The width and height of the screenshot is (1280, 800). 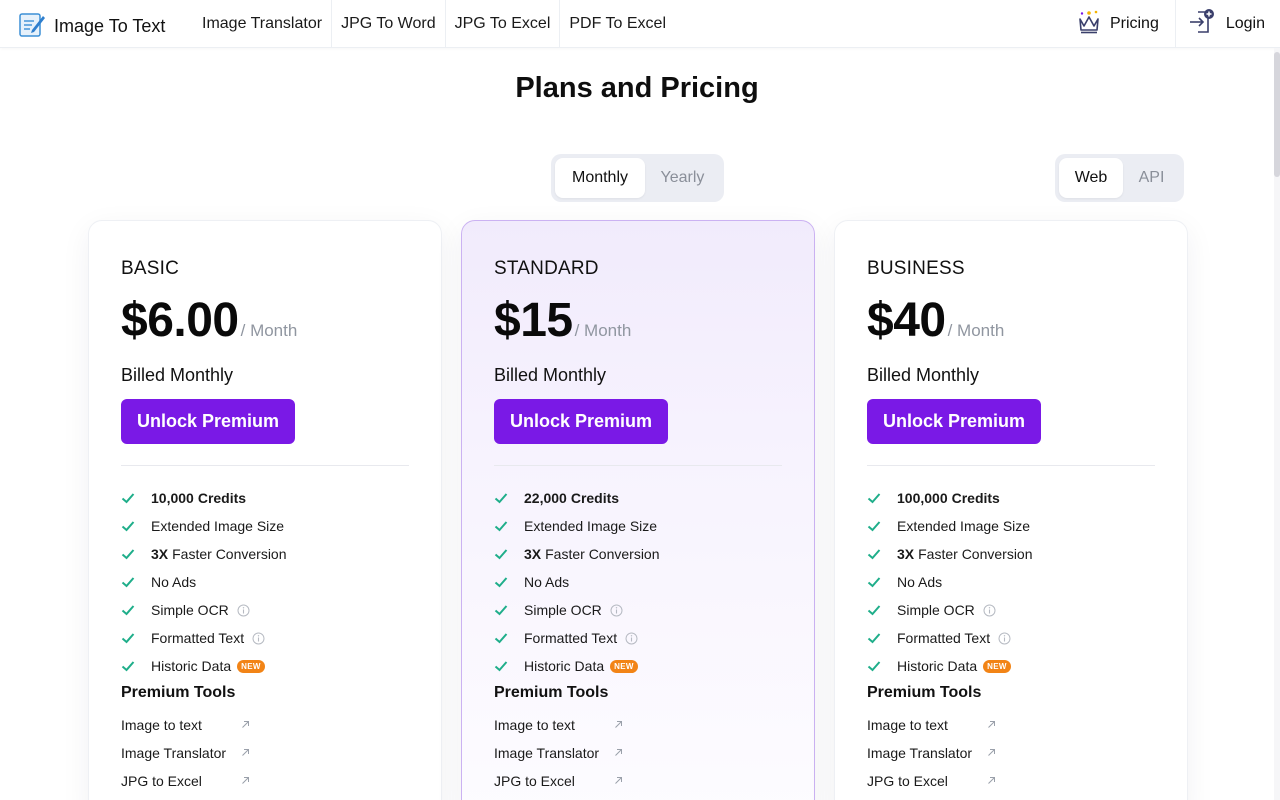 I want to click on plan-name: BUSINESS, so click(x=916, y=268).